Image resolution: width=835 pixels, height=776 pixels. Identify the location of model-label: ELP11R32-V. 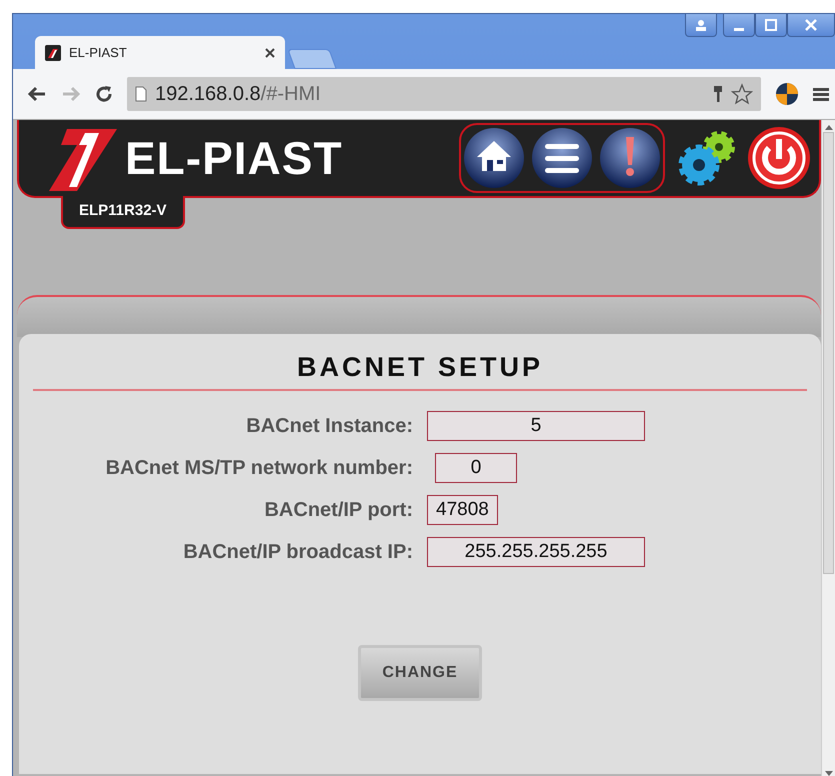
(123, 212).